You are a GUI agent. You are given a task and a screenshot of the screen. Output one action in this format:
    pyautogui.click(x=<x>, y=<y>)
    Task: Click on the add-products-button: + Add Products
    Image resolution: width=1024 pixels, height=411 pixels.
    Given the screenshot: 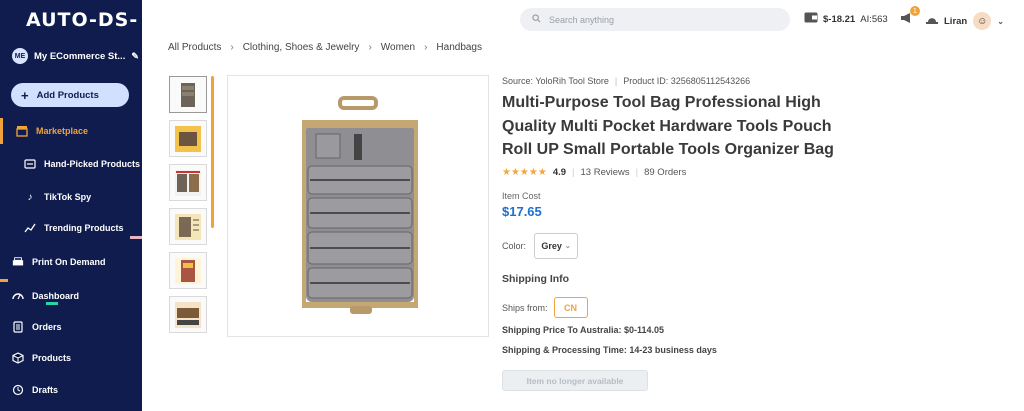 What is the action you would take?
    pyautogui.click(x=70, y=95)
    